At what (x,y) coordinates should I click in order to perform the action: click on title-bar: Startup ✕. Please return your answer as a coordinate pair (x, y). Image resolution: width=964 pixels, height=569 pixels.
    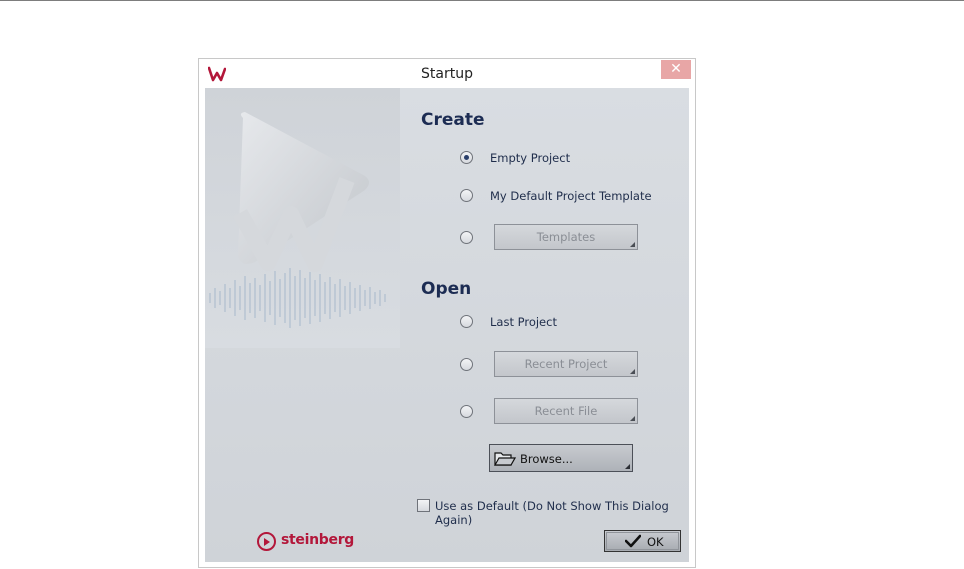
    Looking at the image, I should click on (447, 74).